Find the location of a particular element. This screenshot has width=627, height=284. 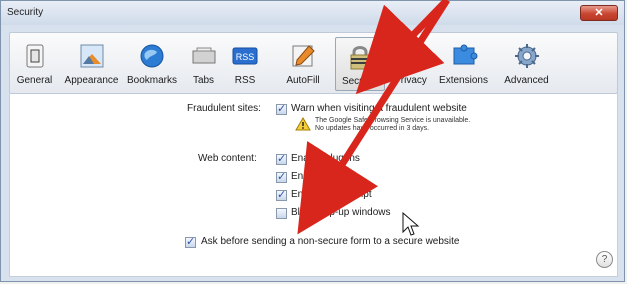

toolbar-item-appearance: Appearance is located at coordinates (91, 64).